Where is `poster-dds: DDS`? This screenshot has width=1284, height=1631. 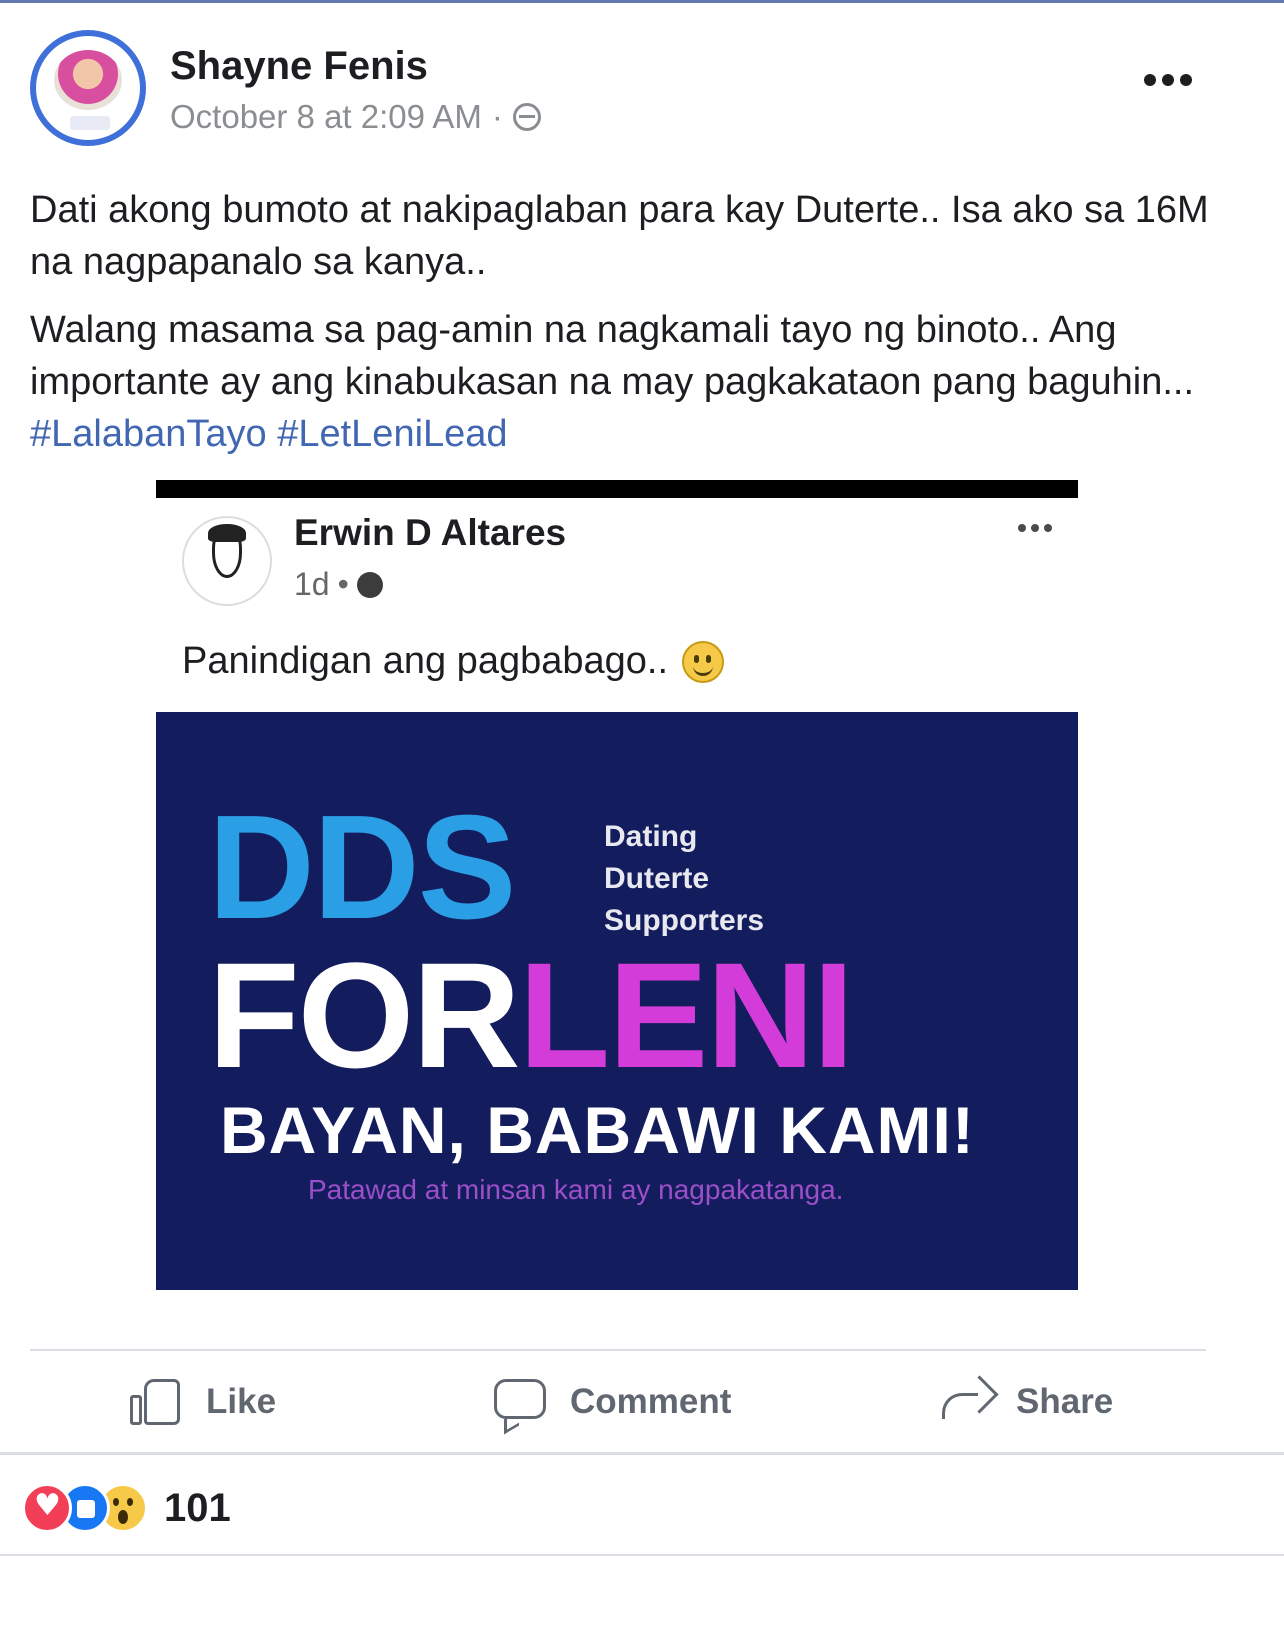
poster-dds: DDS is located at coordinates (362, 867).